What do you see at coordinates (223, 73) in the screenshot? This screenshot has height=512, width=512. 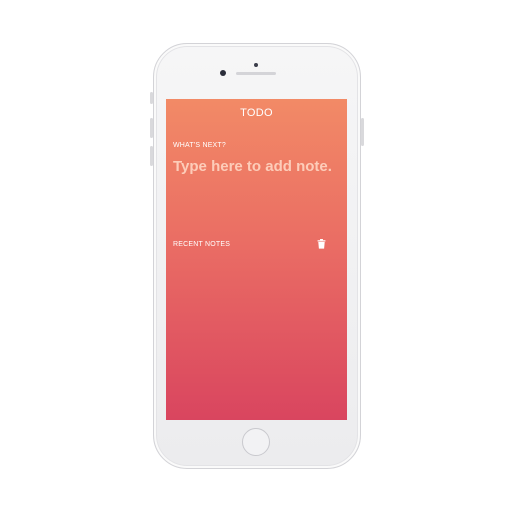 I see `front-camera` at bounding box center [223, 73].